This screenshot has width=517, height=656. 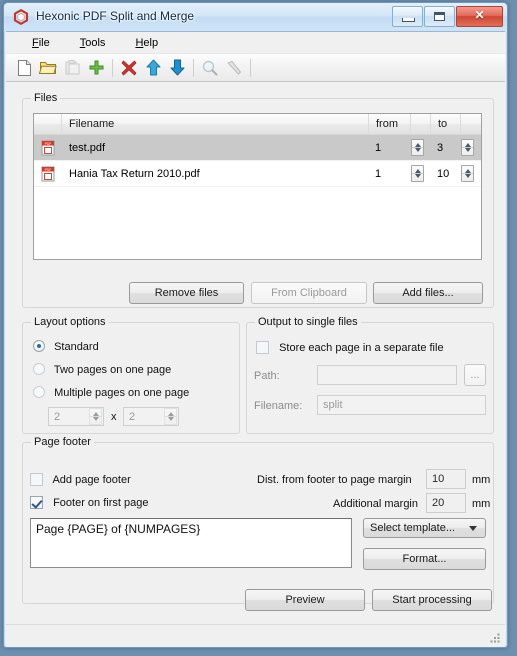 I want to click on radio-two-pages-label: Two pages on one page, so click(x=112, y=370).